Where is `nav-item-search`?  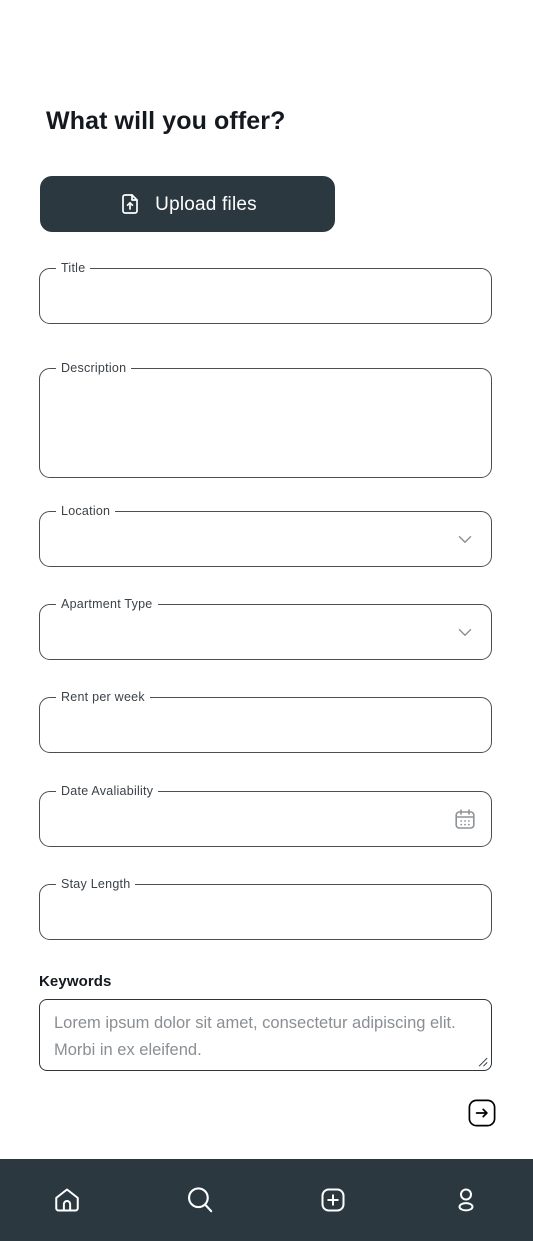 nav-item-search is located at coordinates (199, 1200).